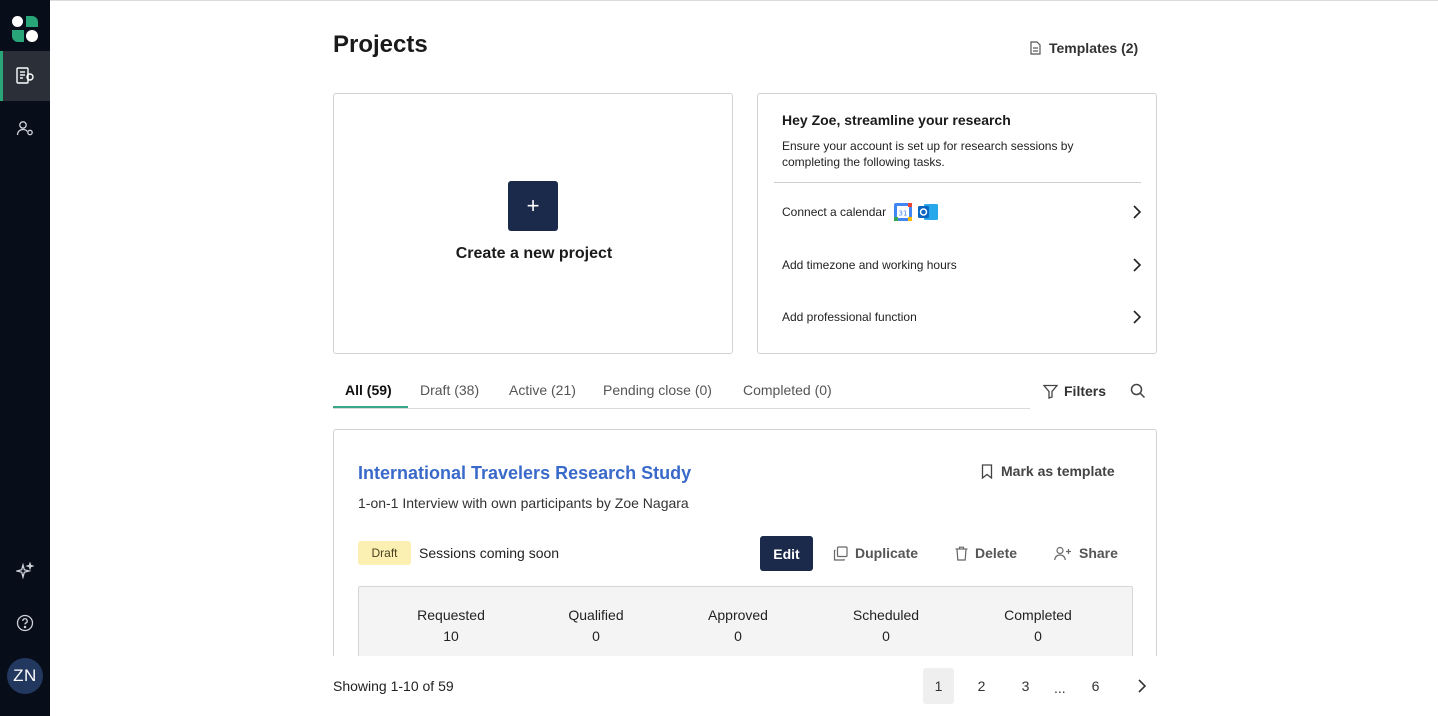 This screenshot has width=1438, height=716. I want to click on setup-title: Hey Zoe, streamline your research, so click(896, 120).